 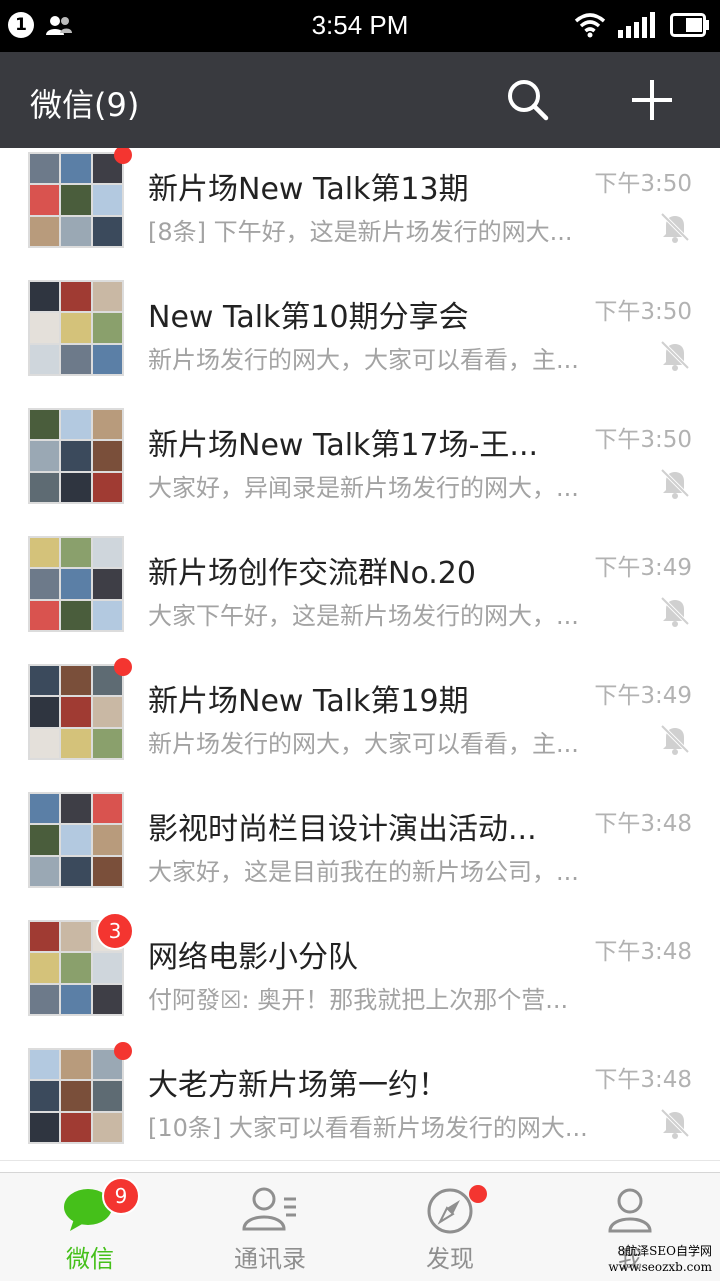 What do you see at coordinates (269, 1209) in the screenshot?
I see `contacts-icon` at bounding box center [269, 1209].